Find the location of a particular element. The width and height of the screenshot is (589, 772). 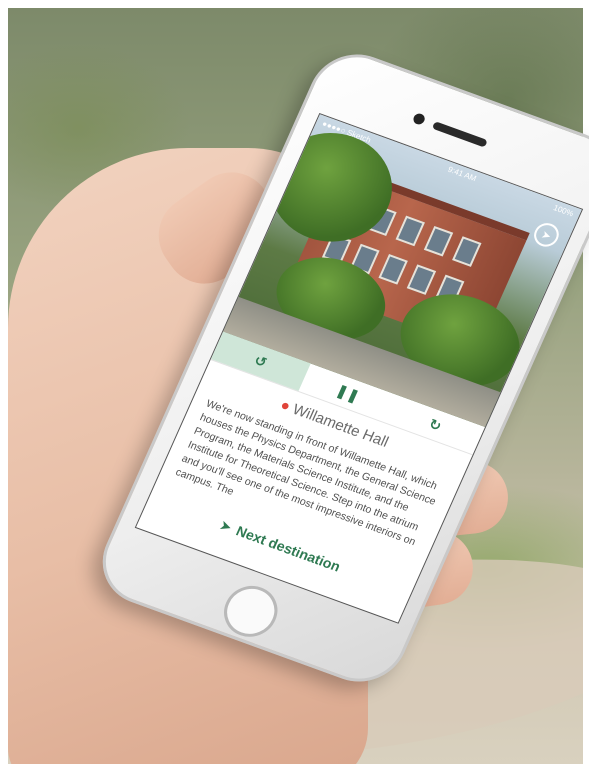

compass-icon: ➤ is located at coordinates (546, 234).